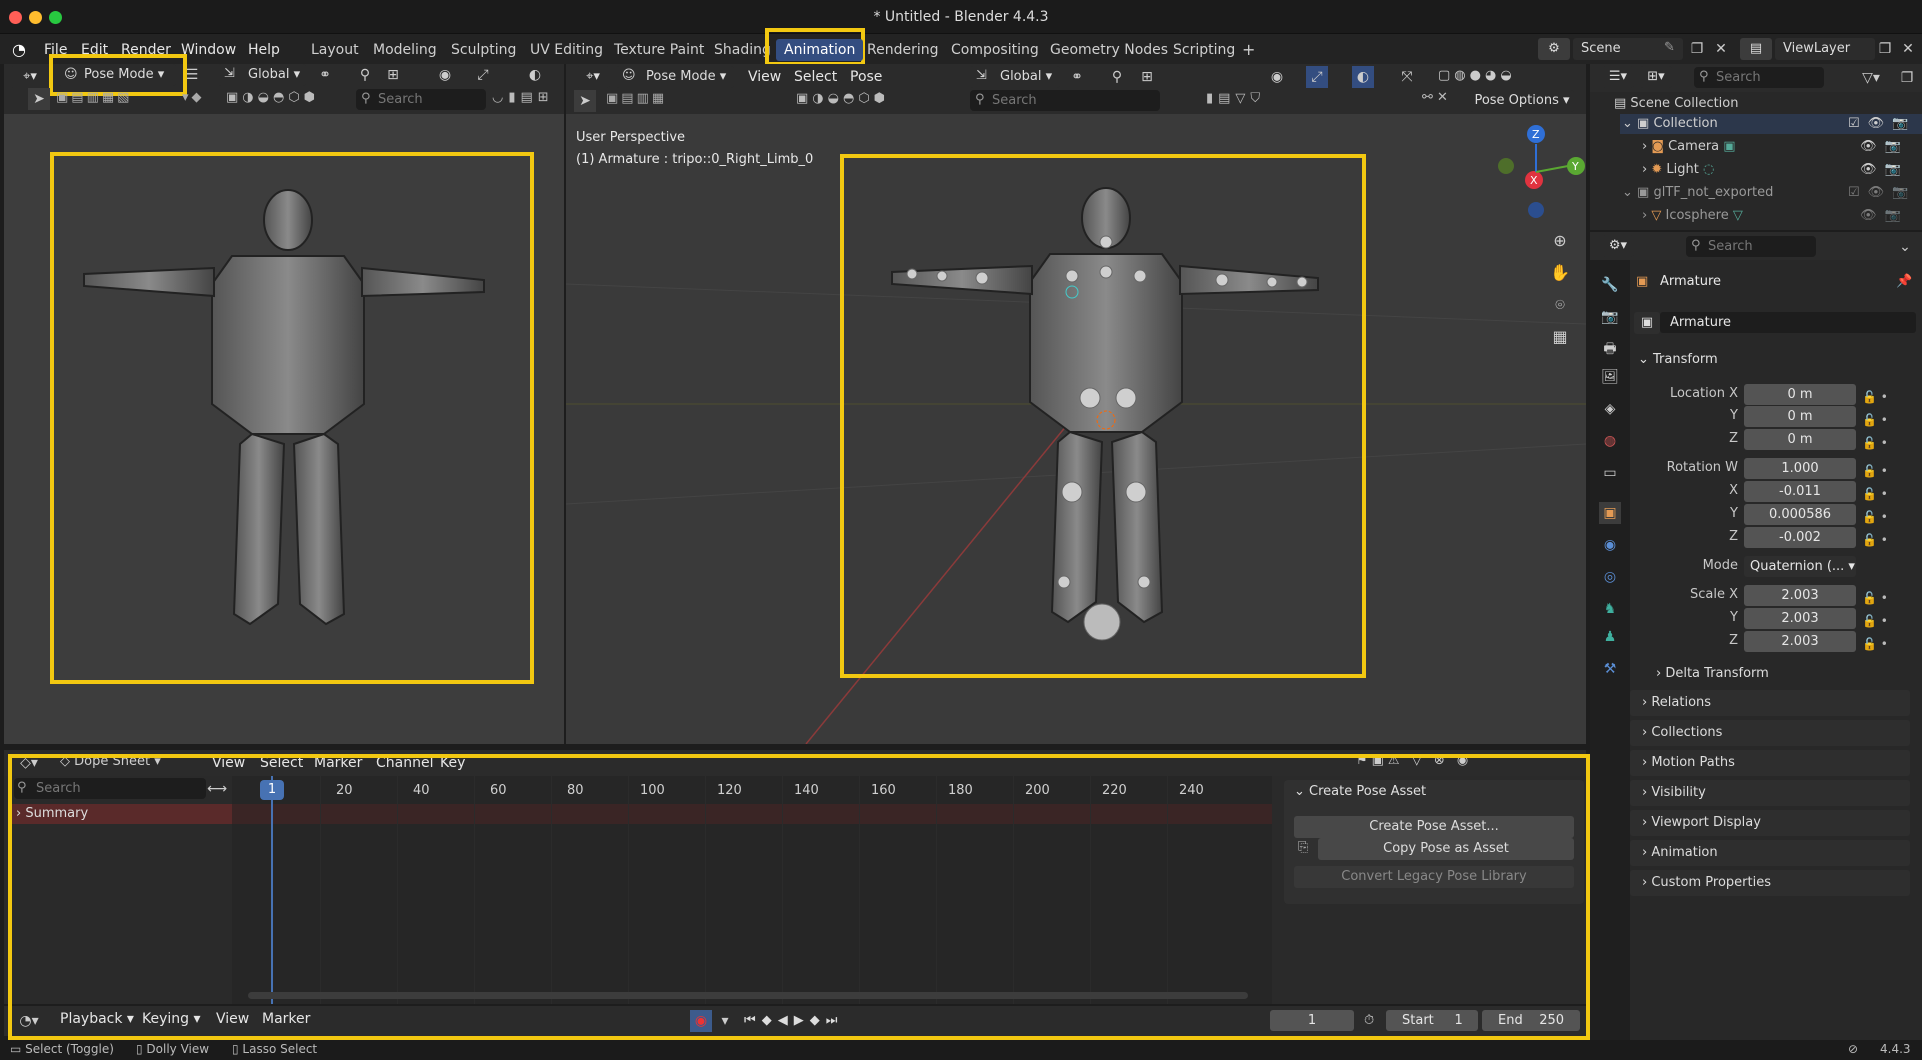  What do you see at coordinates (1477, 75) in the screenshot?
I see `viewport-shading-icons: ▢◍●◕◒` at bounding box center [1477, 75].